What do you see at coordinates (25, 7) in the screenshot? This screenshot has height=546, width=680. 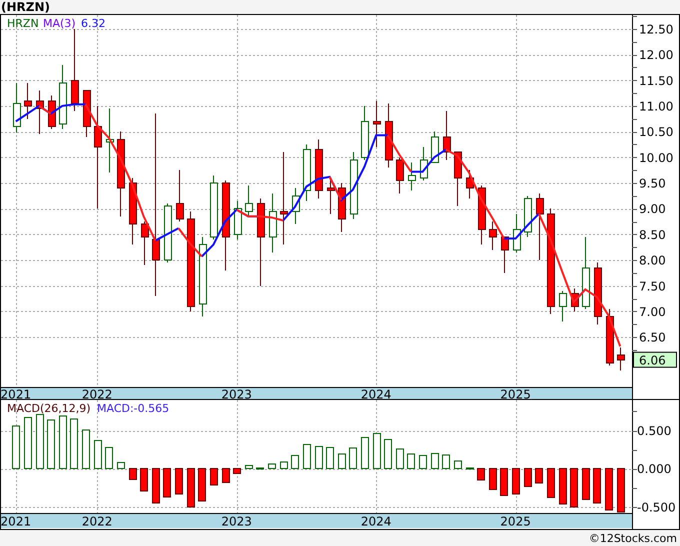 I see `chart-title: (HRZN)` at bounding box center [25, 7].